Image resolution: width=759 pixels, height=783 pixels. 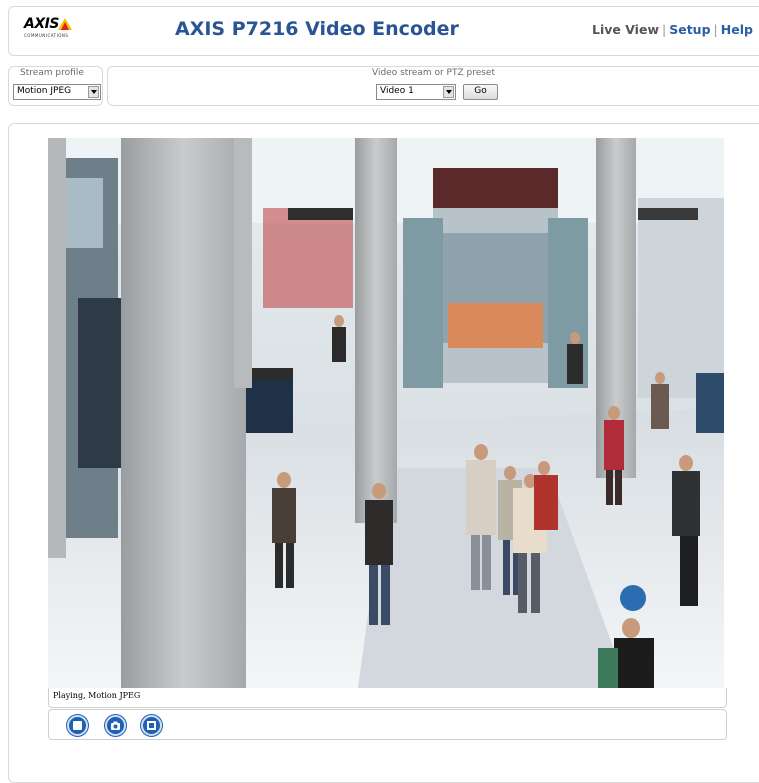 I want to click on player-status-text: Playing, Motion JPEG, so click(x=97, y=695).